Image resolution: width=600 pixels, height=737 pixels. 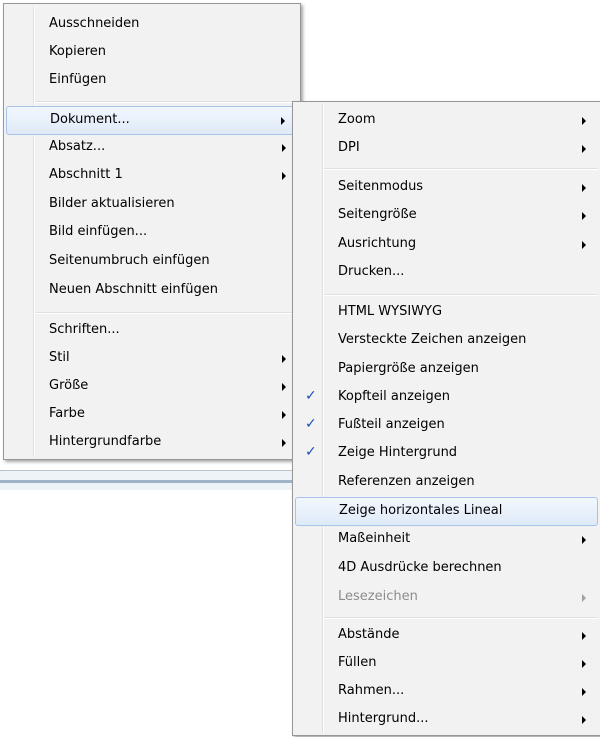 What do you see at coordinates (446, 188) in the screenshot?
I see `menu-item-seitenmodus: Seitenmodus` at bounding box center [446, 188].